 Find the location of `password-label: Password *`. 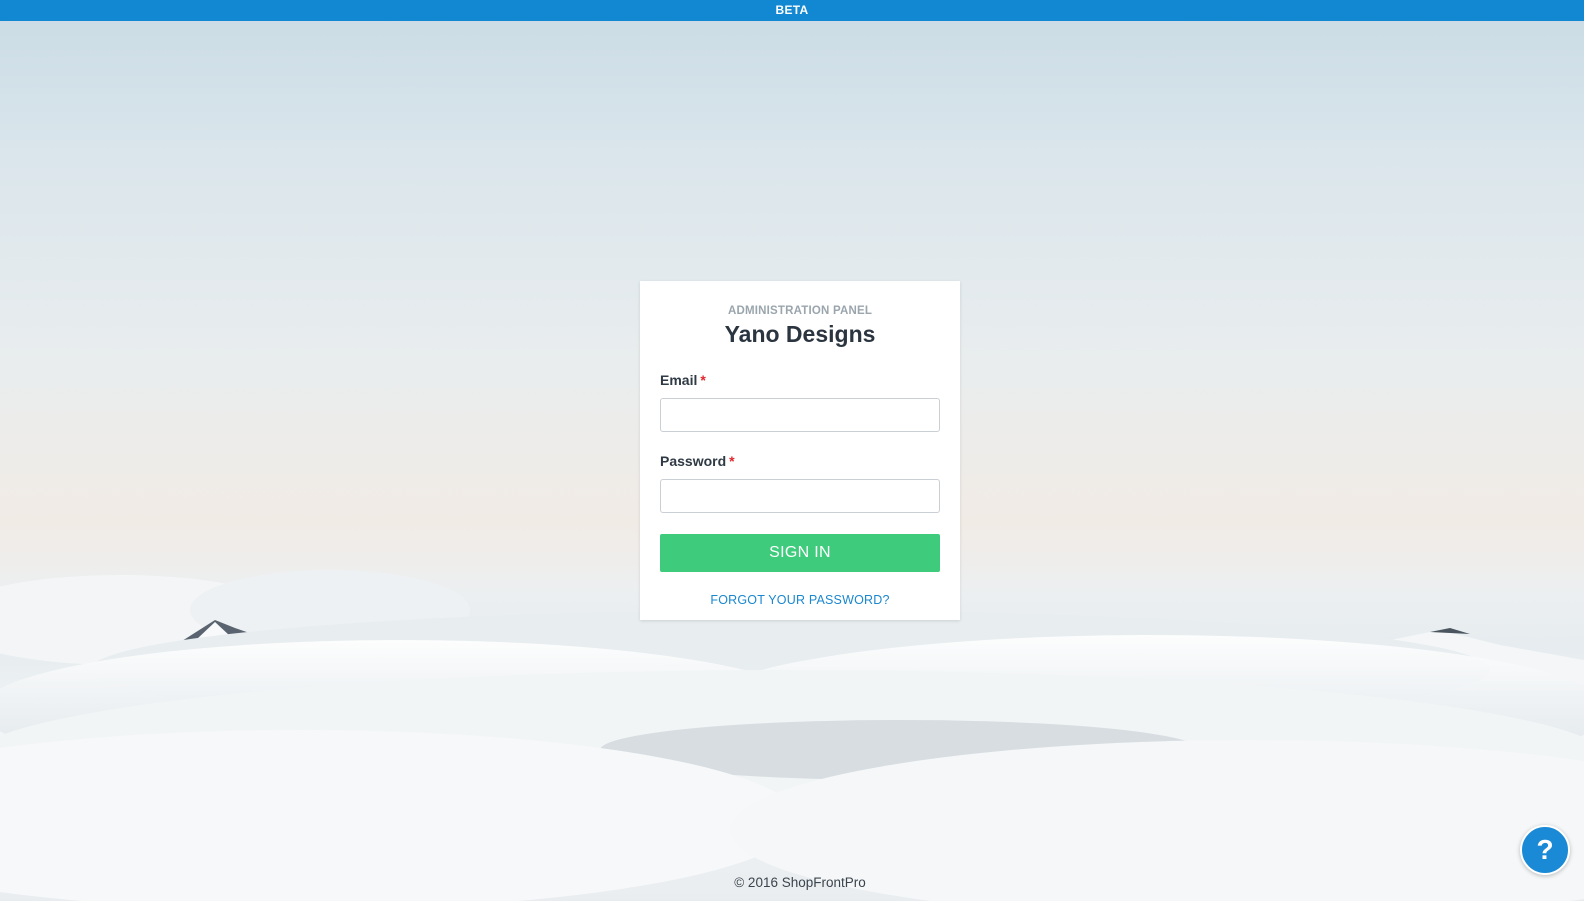

password-label: Password * is located at coordinates (800, 462).